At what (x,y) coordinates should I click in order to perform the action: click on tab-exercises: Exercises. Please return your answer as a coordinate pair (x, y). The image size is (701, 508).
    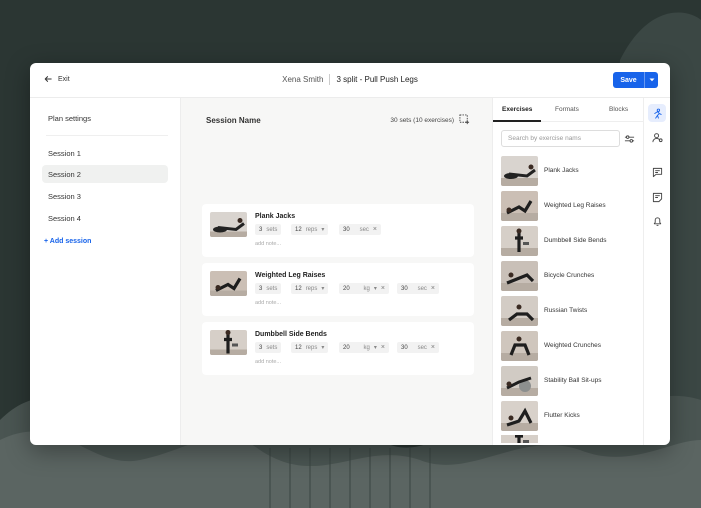
    Looking at the image, I should click on (517, 109).